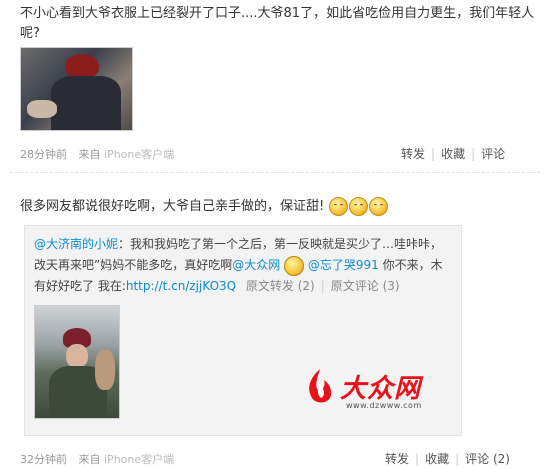  Describe the element at coordinates (493, 154) in the screenshot. I see `comment-button: 评论` at that location.